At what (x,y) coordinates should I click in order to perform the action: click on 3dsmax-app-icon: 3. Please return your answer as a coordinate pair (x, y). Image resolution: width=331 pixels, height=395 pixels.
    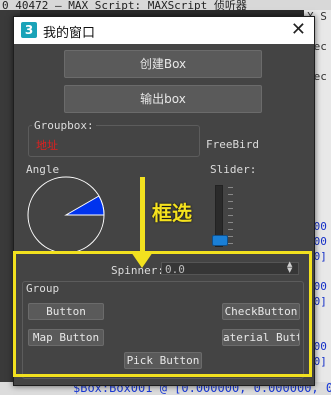
    Looking at the image, I should click on (29, 30).